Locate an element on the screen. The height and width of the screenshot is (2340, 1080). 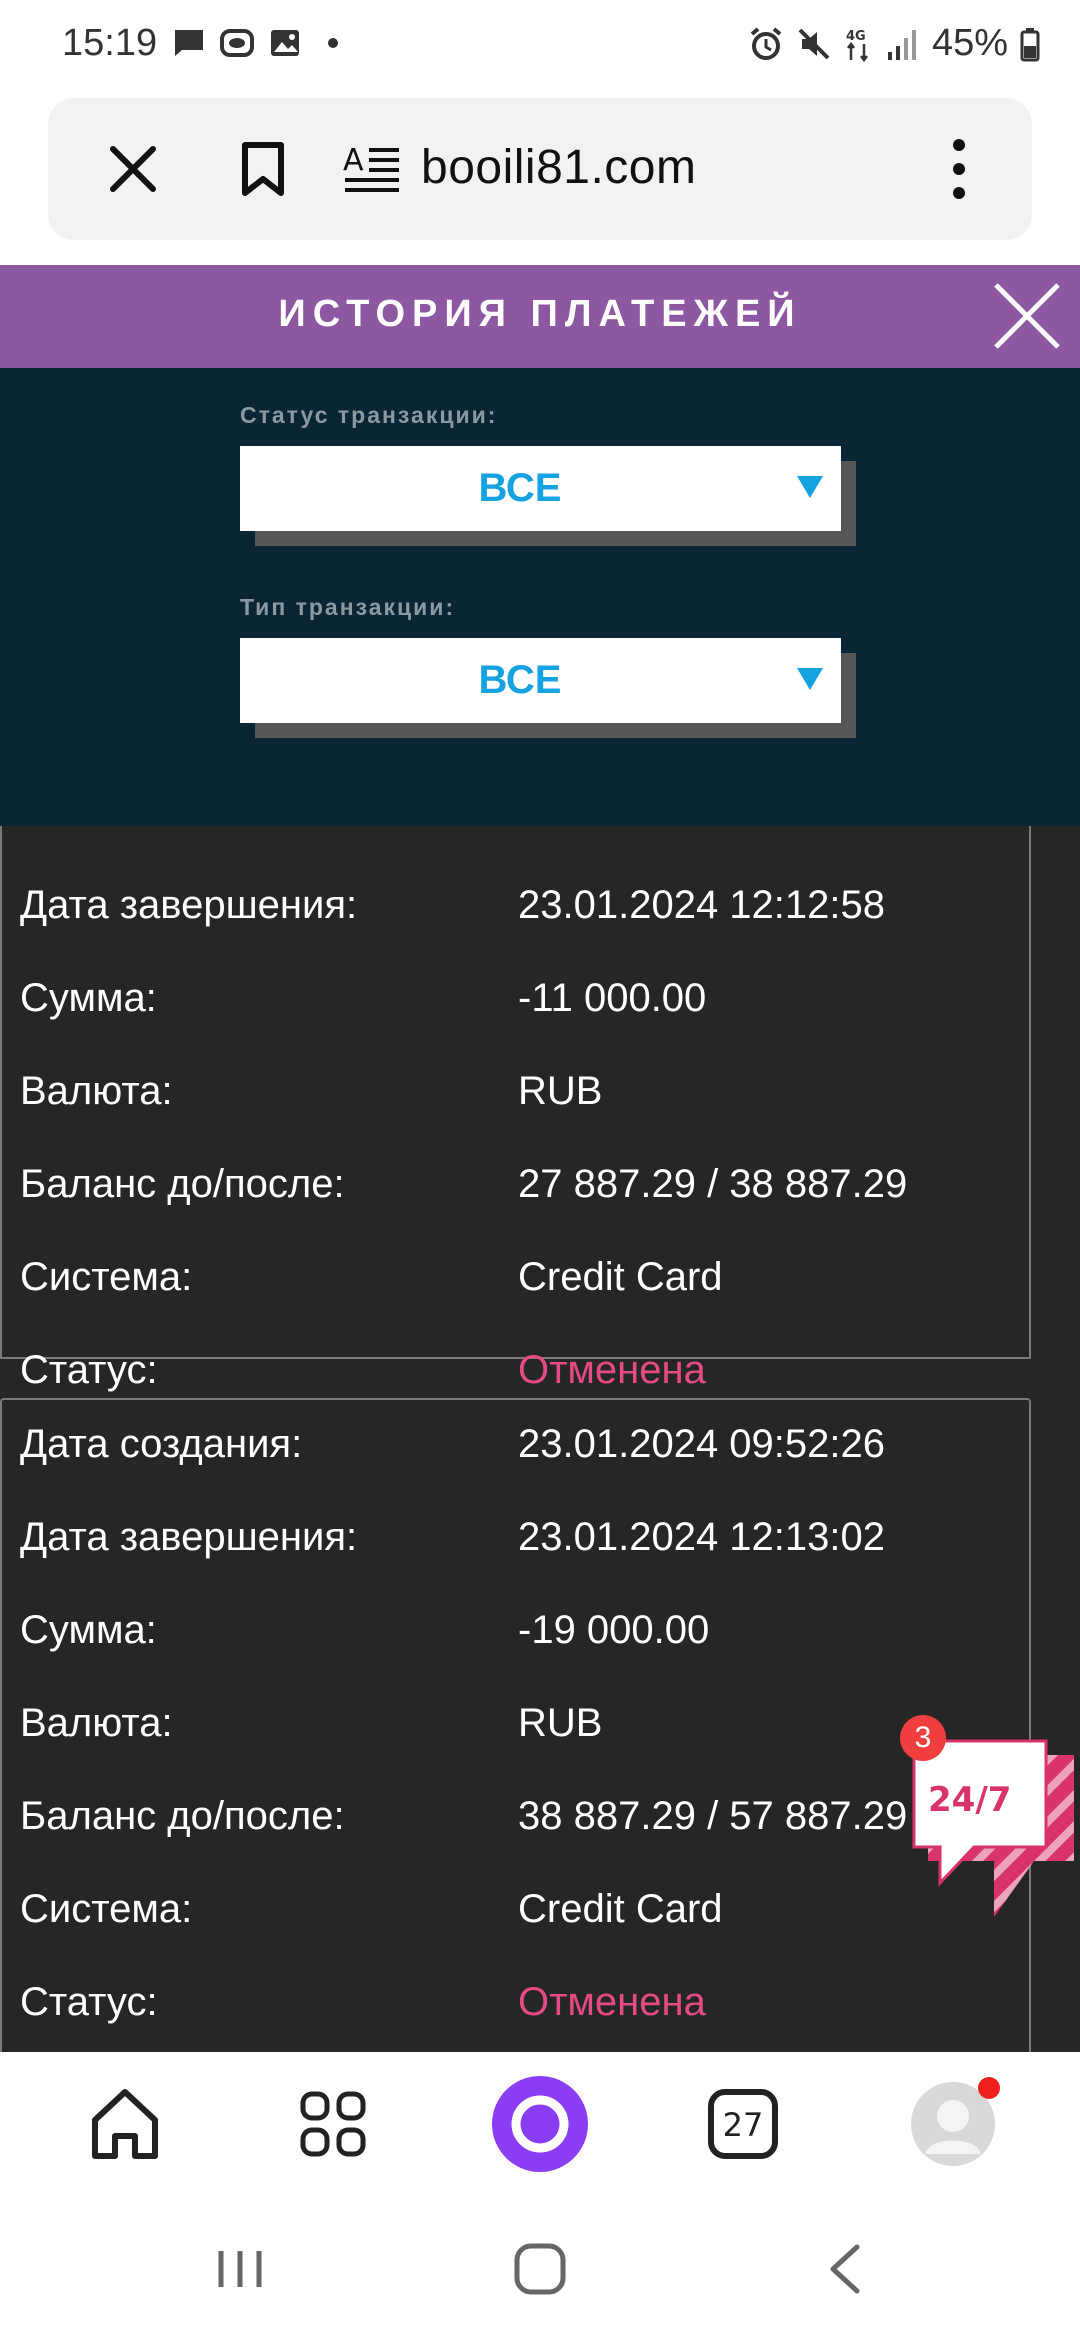
battery-percent: 45% is located at coordinates (969, 43).